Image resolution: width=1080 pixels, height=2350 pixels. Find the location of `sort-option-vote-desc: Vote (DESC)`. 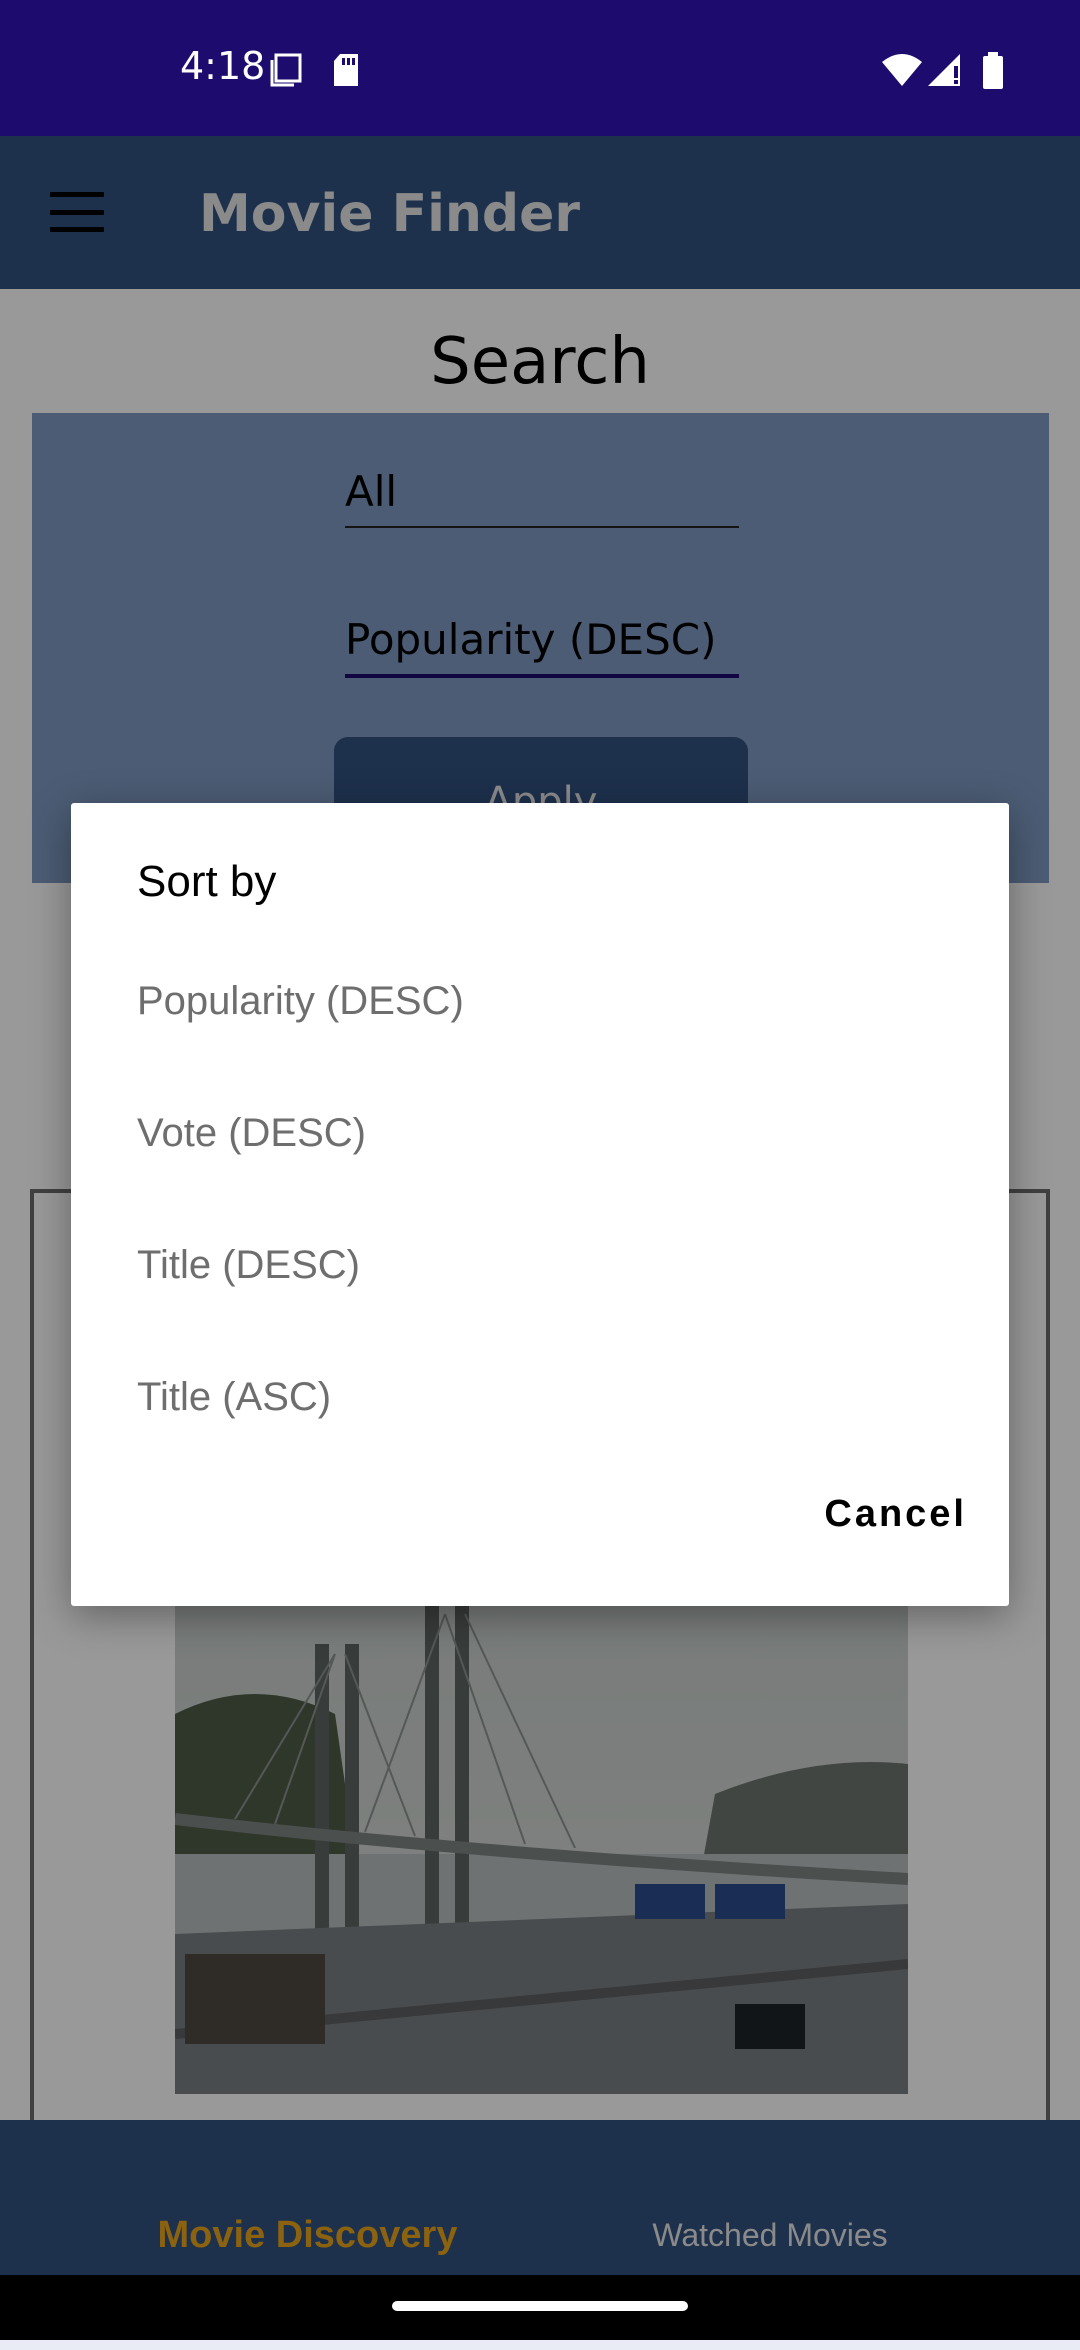

sort-option-vote-desc: Vote (DESC) is located at coordinates (537, 1133).